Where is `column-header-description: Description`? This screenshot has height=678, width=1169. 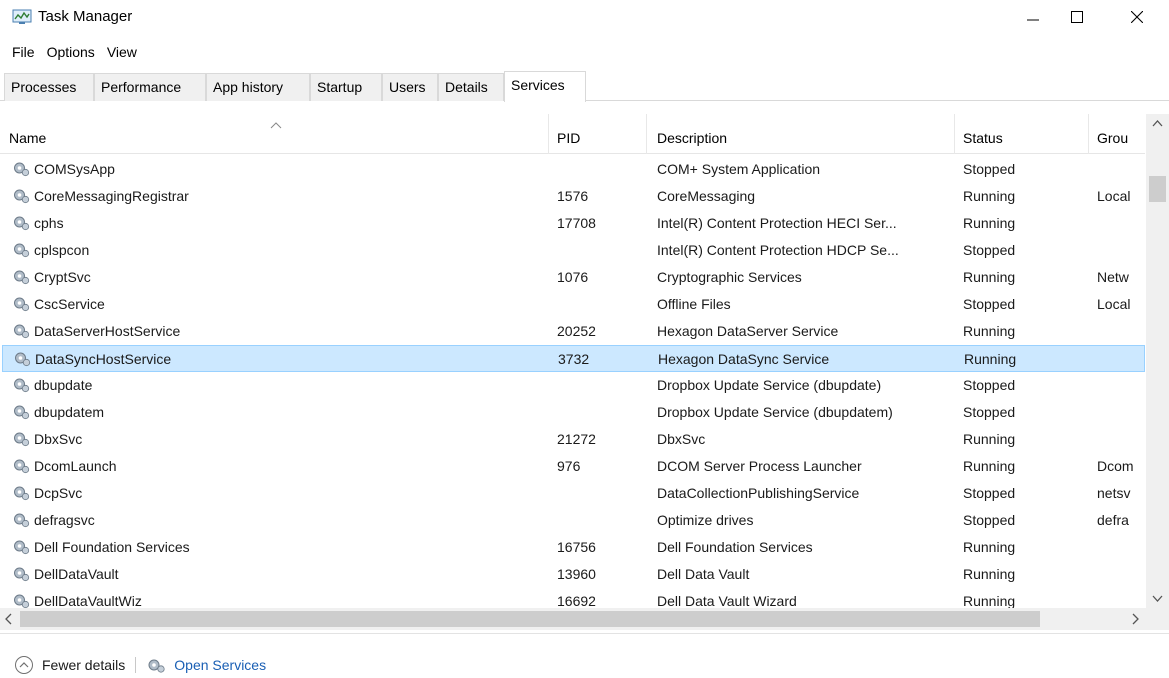 column-header-description: Description is located at coordinates (802, 141).